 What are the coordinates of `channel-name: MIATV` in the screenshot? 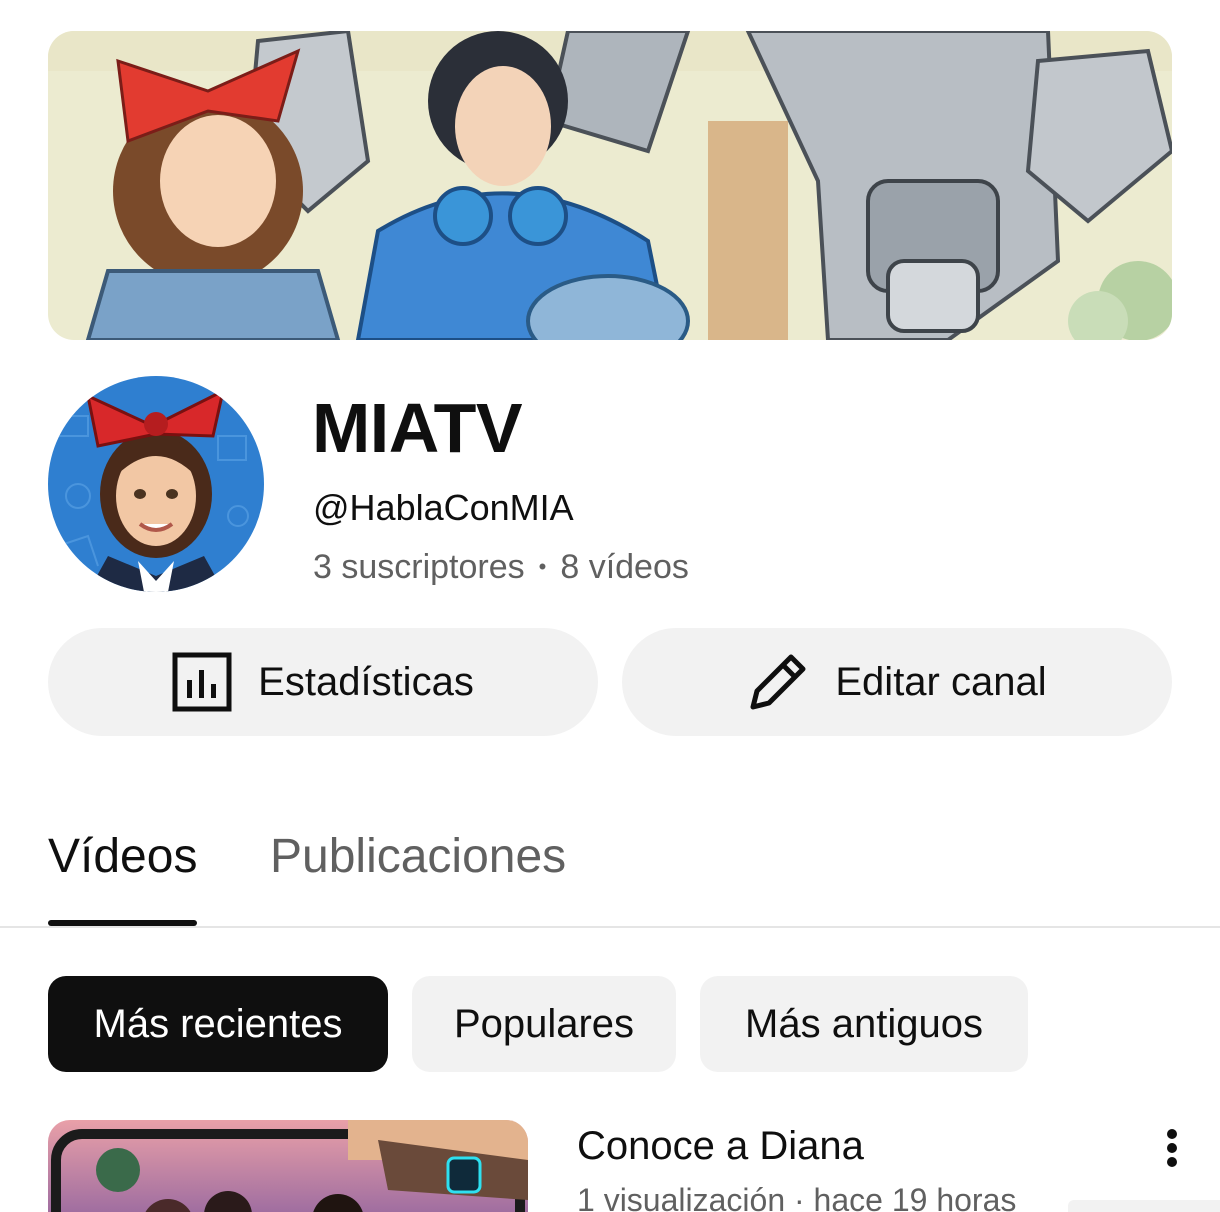 It's located at (417, 428).